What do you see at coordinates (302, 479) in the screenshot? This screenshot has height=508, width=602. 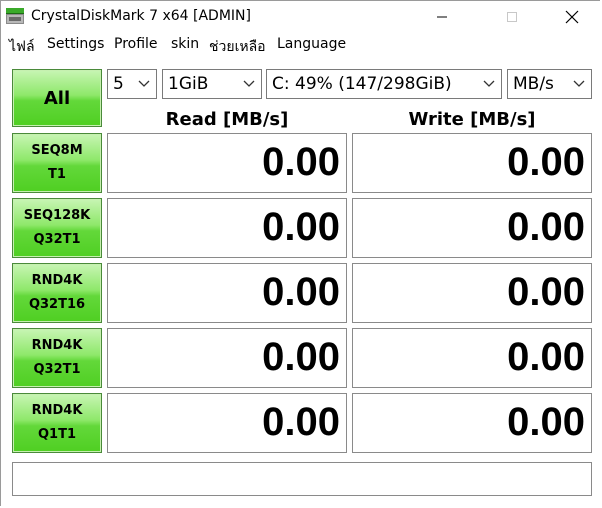 I see `comment-field` at bounding box center [302, 479].